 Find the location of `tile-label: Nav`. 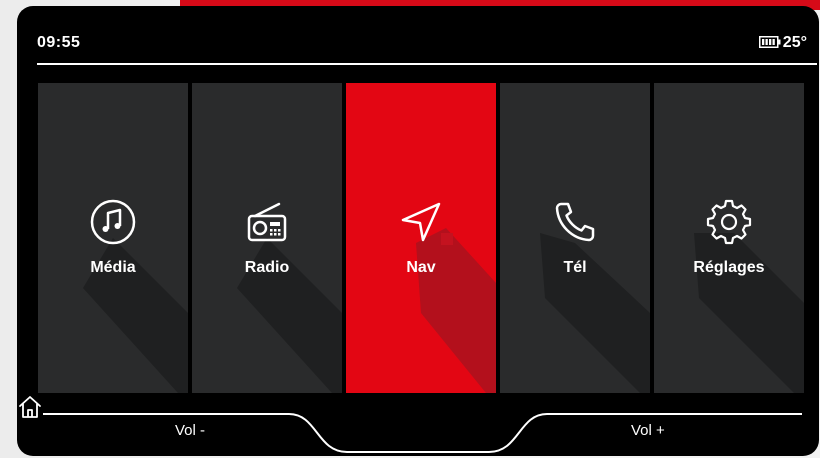

tile-label: Nav is located at coordinates (421, 267).